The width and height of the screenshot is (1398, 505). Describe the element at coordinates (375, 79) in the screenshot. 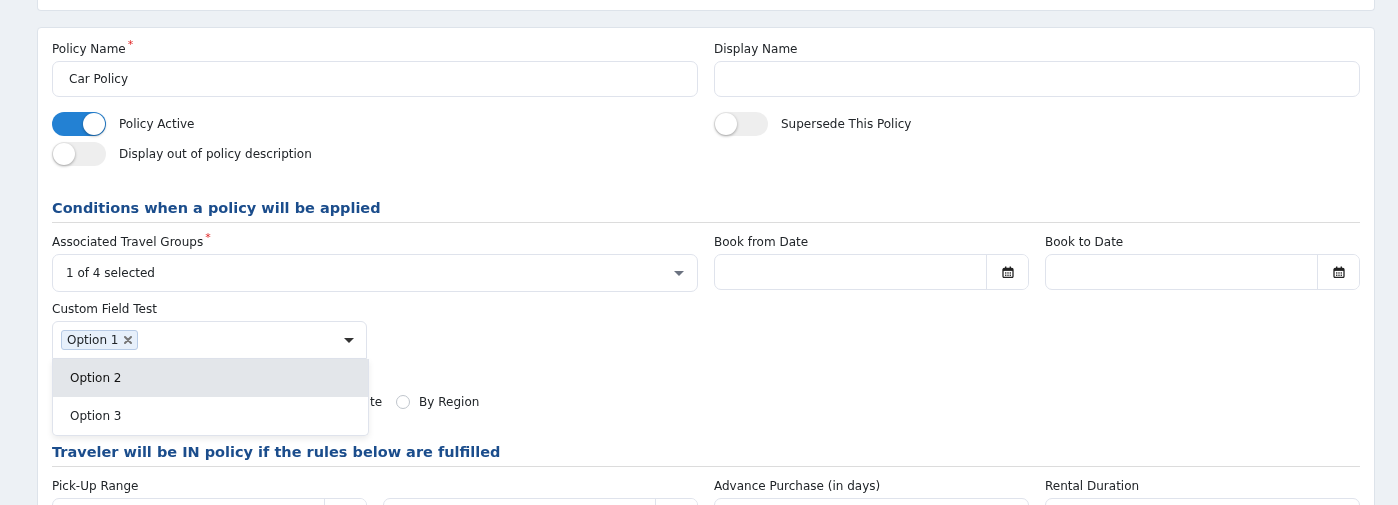

I see `text-field: Car Policy` at that location.